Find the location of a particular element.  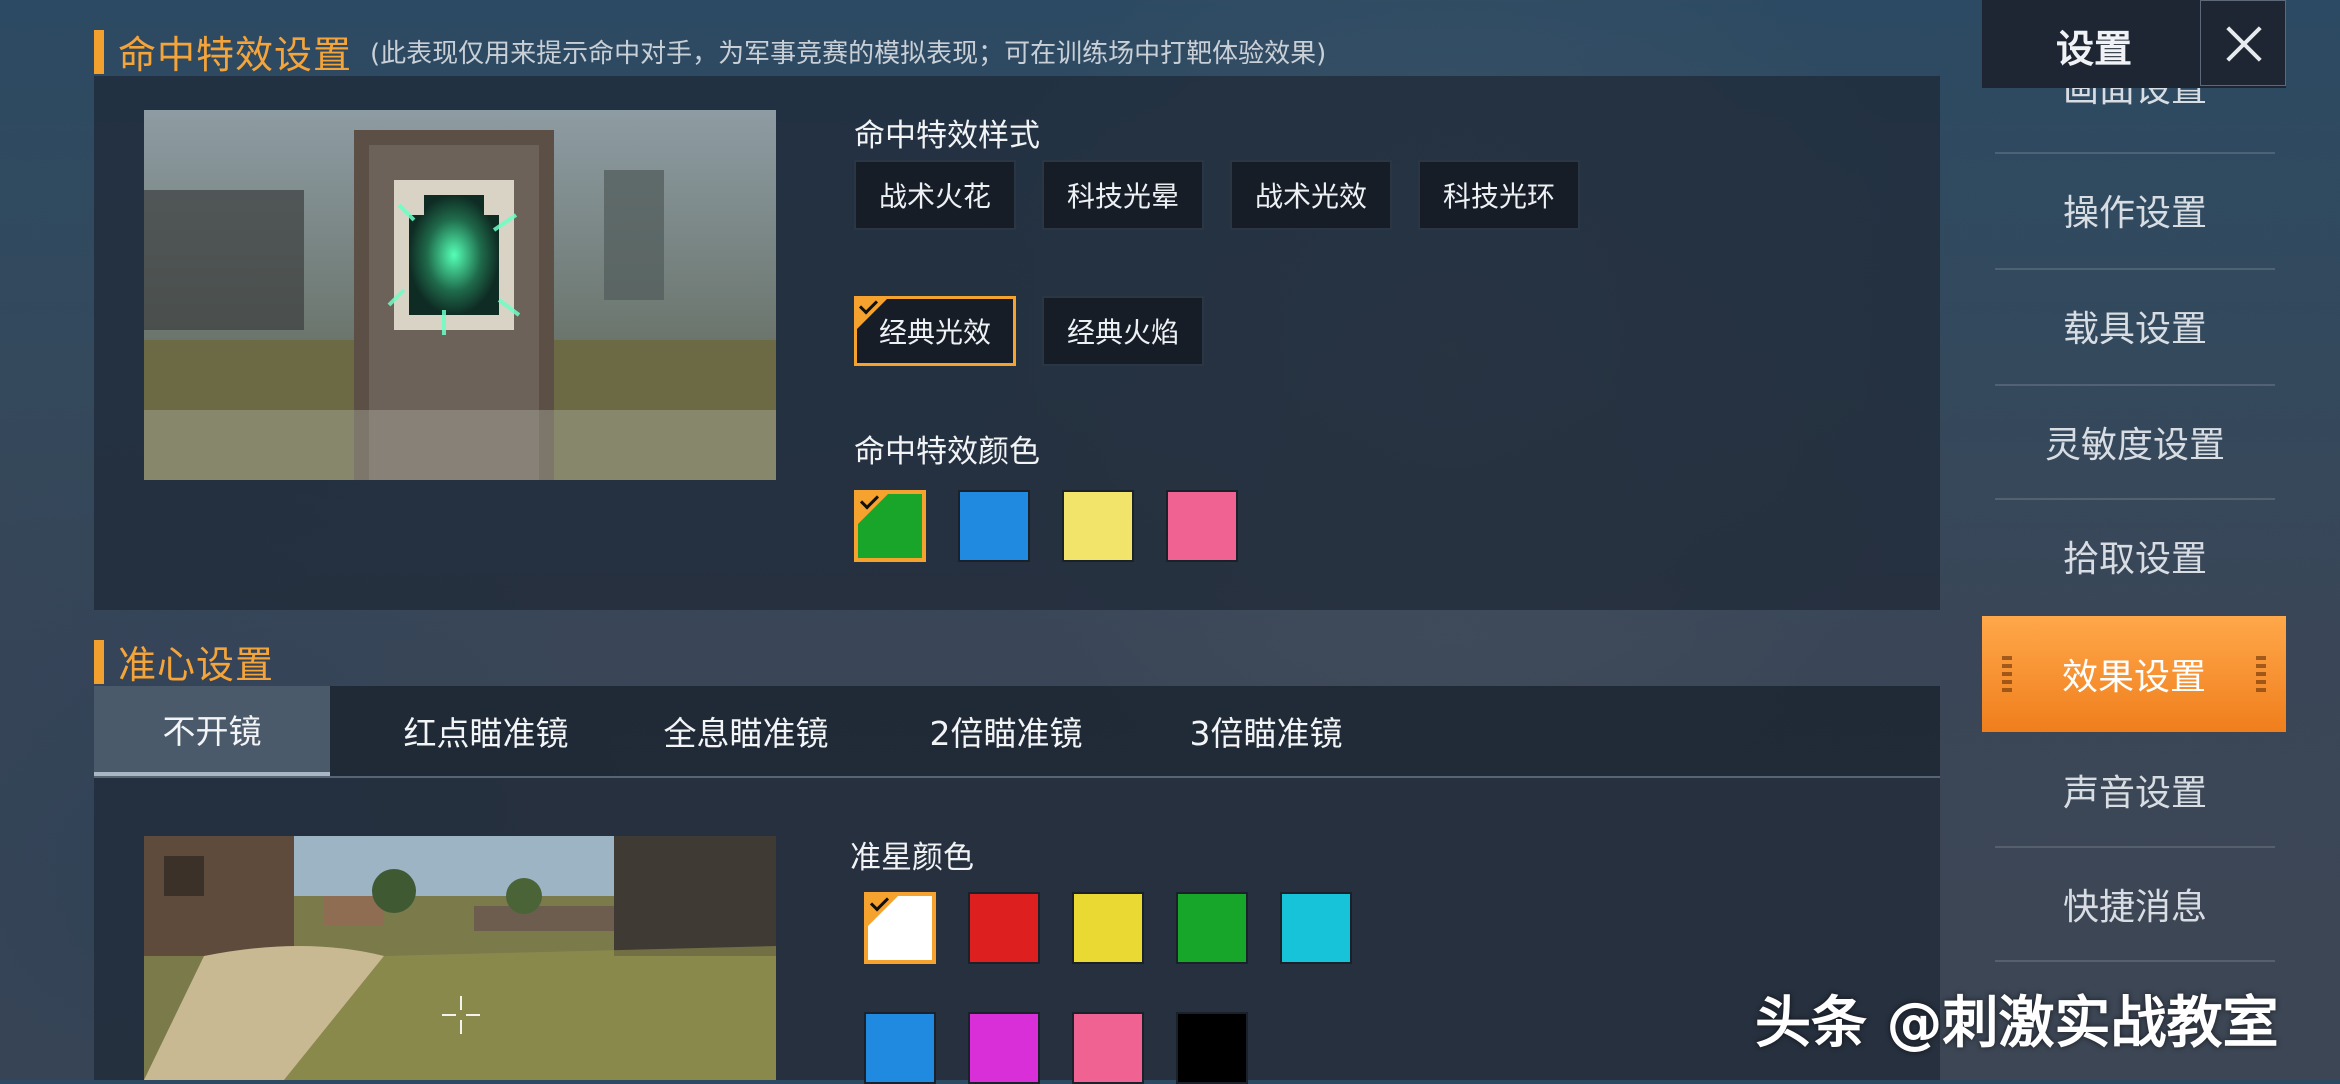

tab-red-dot: 红点瞄准镜 is located at coordinates (486, 731).